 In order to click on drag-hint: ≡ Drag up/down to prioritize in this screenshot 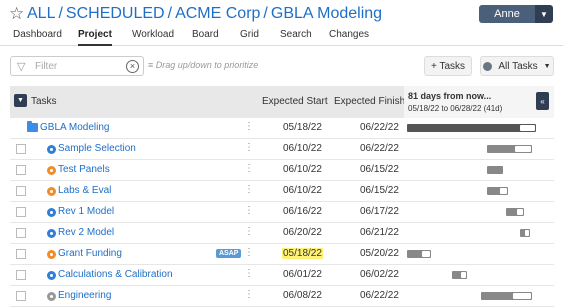, I will do `click(203, 65)`.